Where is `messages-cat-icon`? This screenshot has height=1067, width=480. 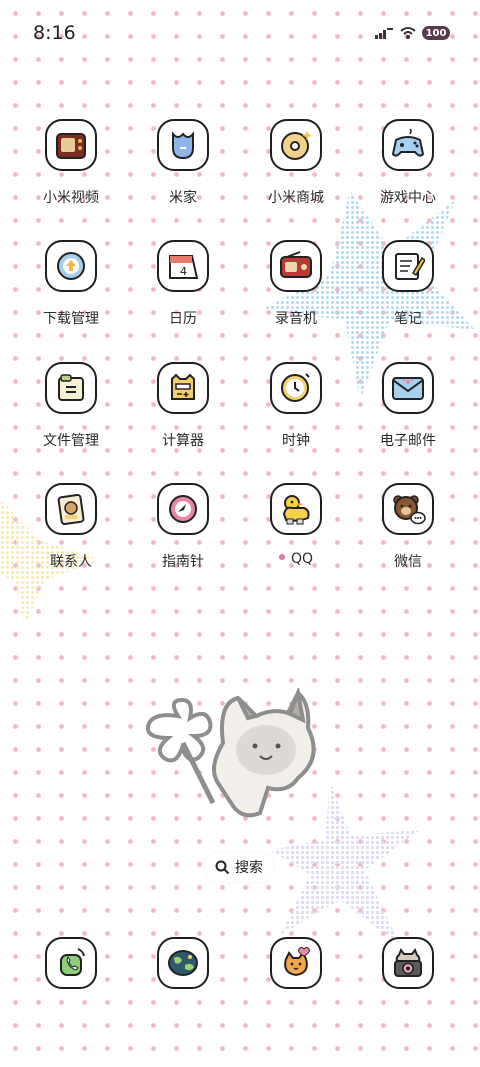
messages-cat-icon is located at coordinates (296, 963).